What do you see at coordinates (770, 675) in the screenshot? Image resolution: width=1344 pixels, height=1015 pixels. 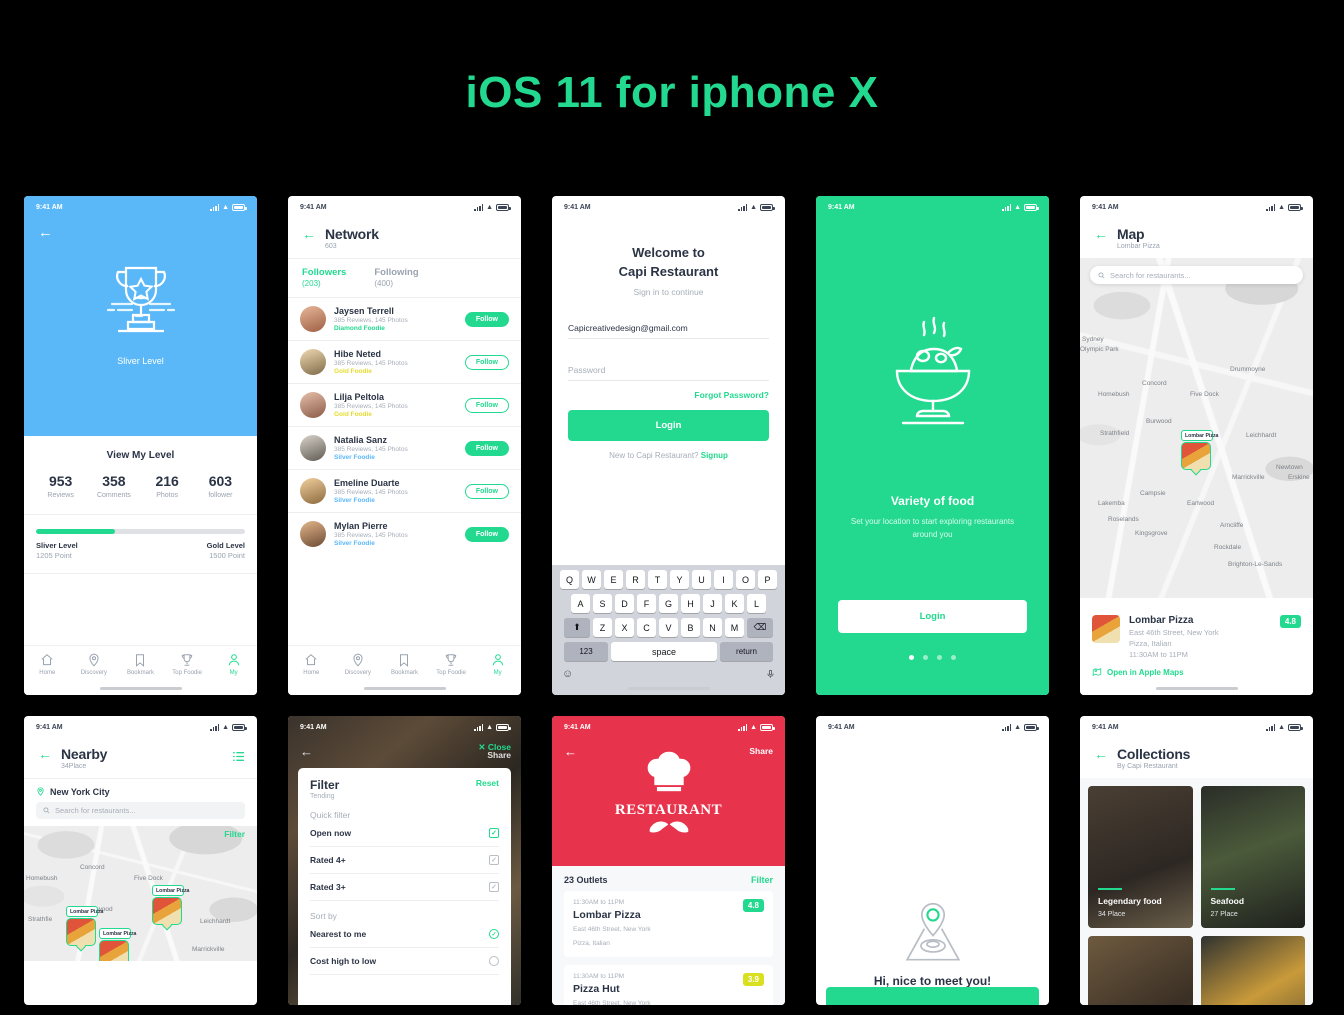 I see `microphone-icon` at bounding box center [770, 675].